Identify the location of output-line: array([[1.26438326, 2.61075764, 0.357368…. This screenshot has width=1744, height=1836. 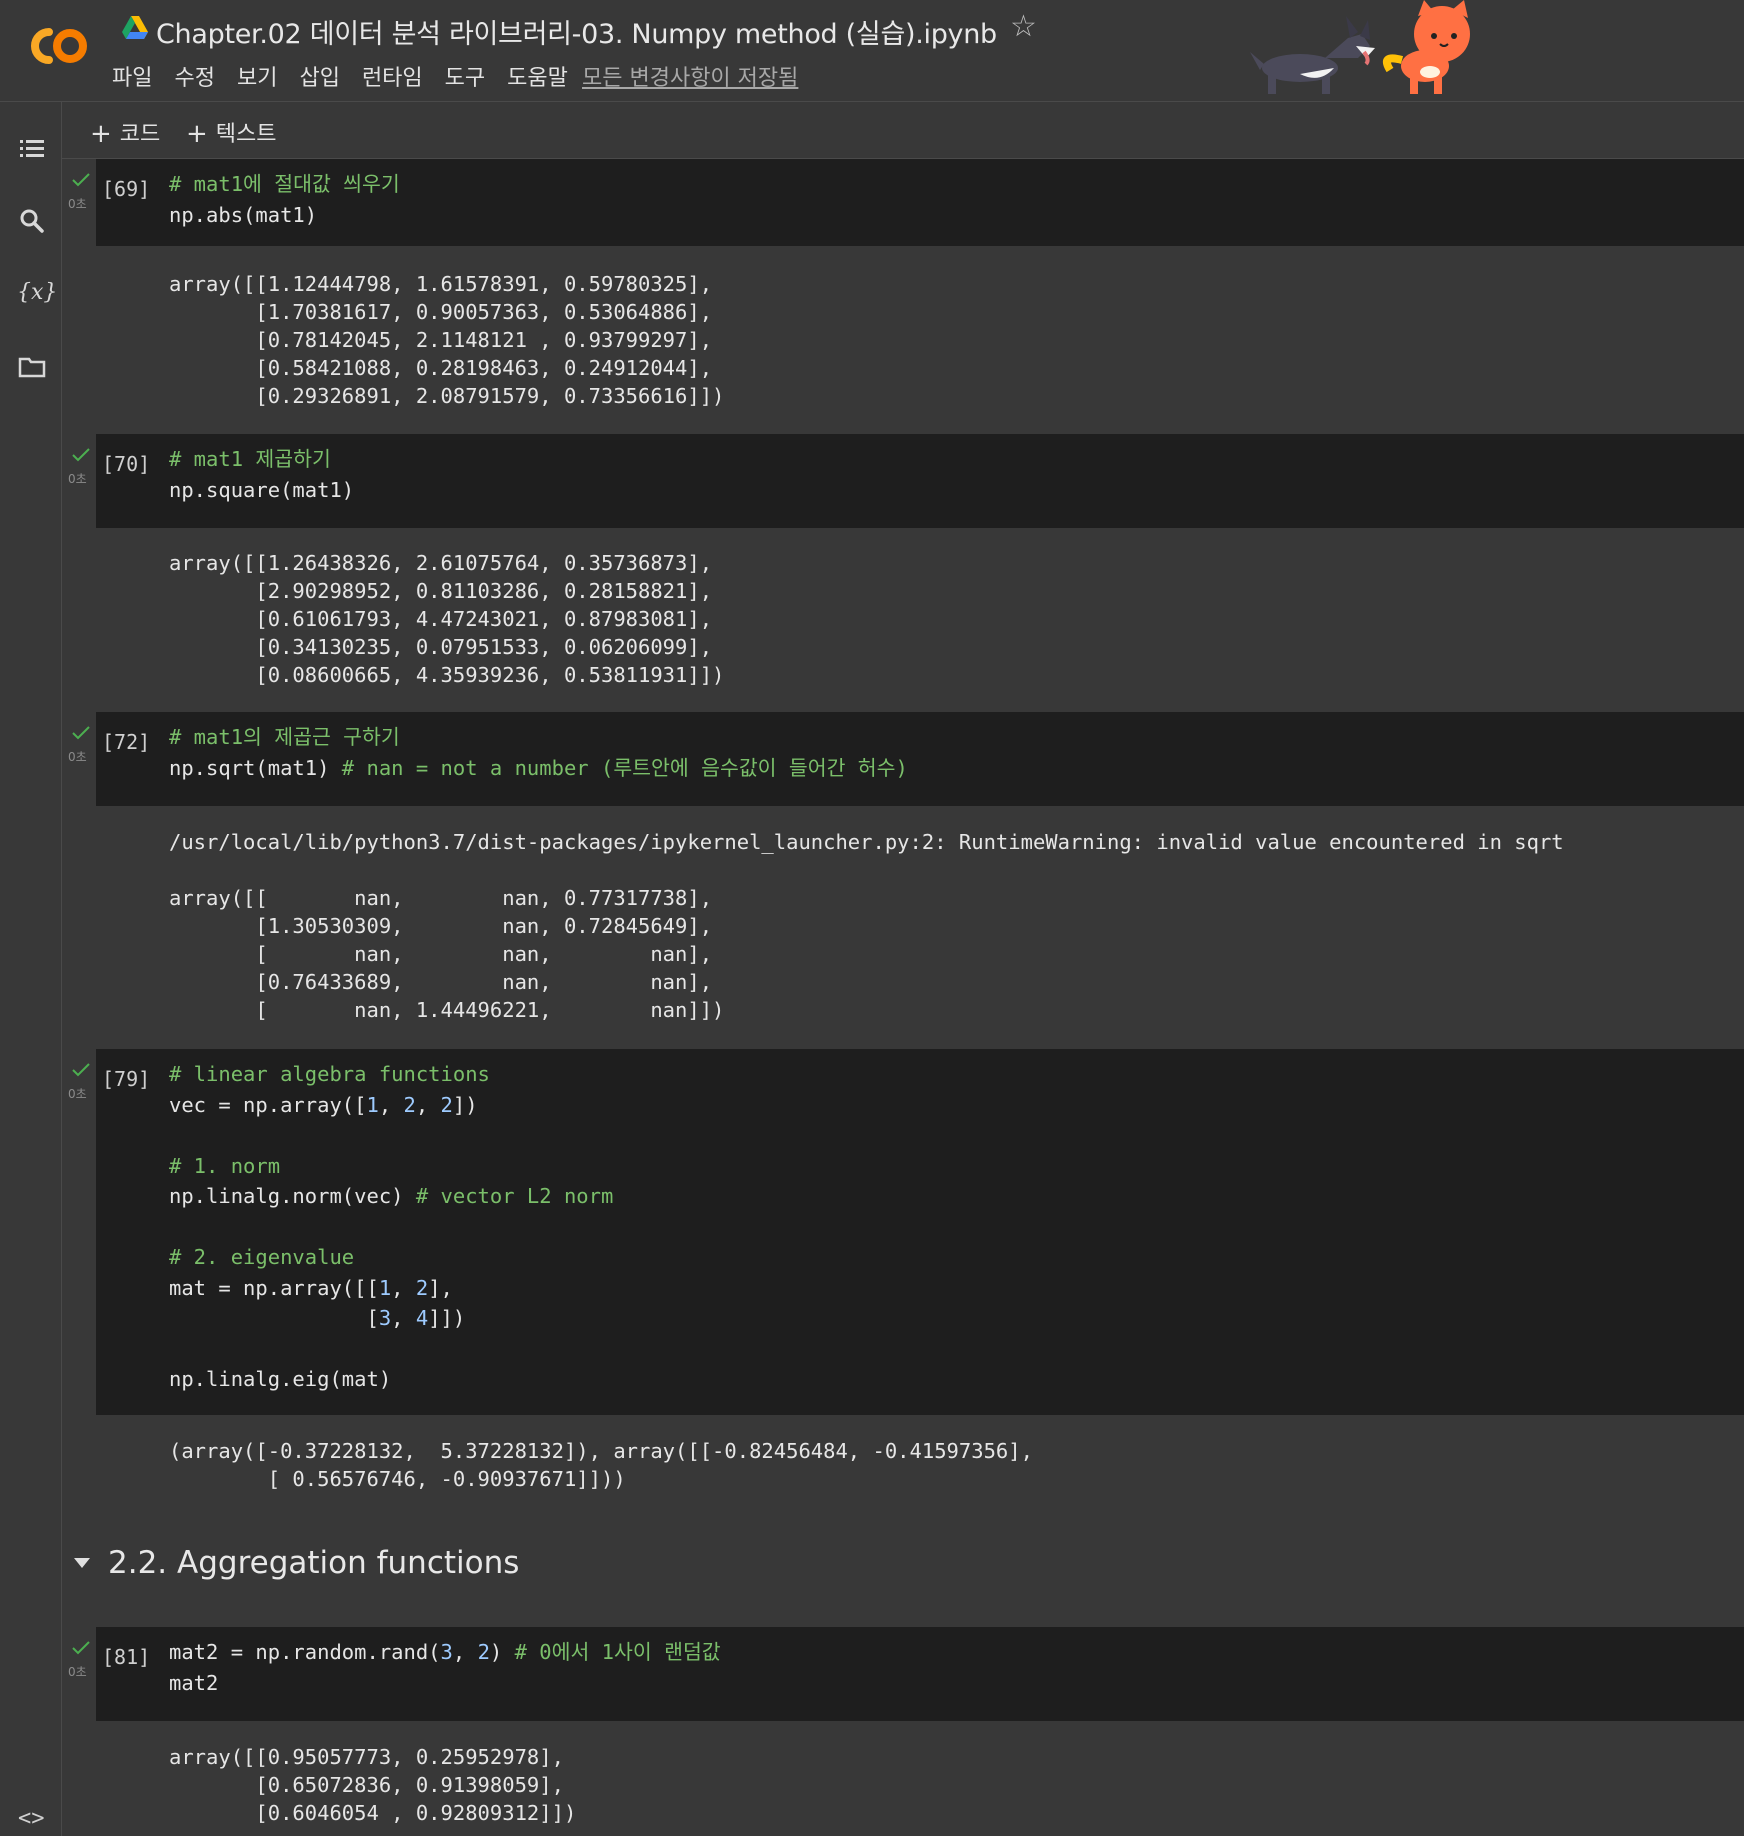
(441, 563).